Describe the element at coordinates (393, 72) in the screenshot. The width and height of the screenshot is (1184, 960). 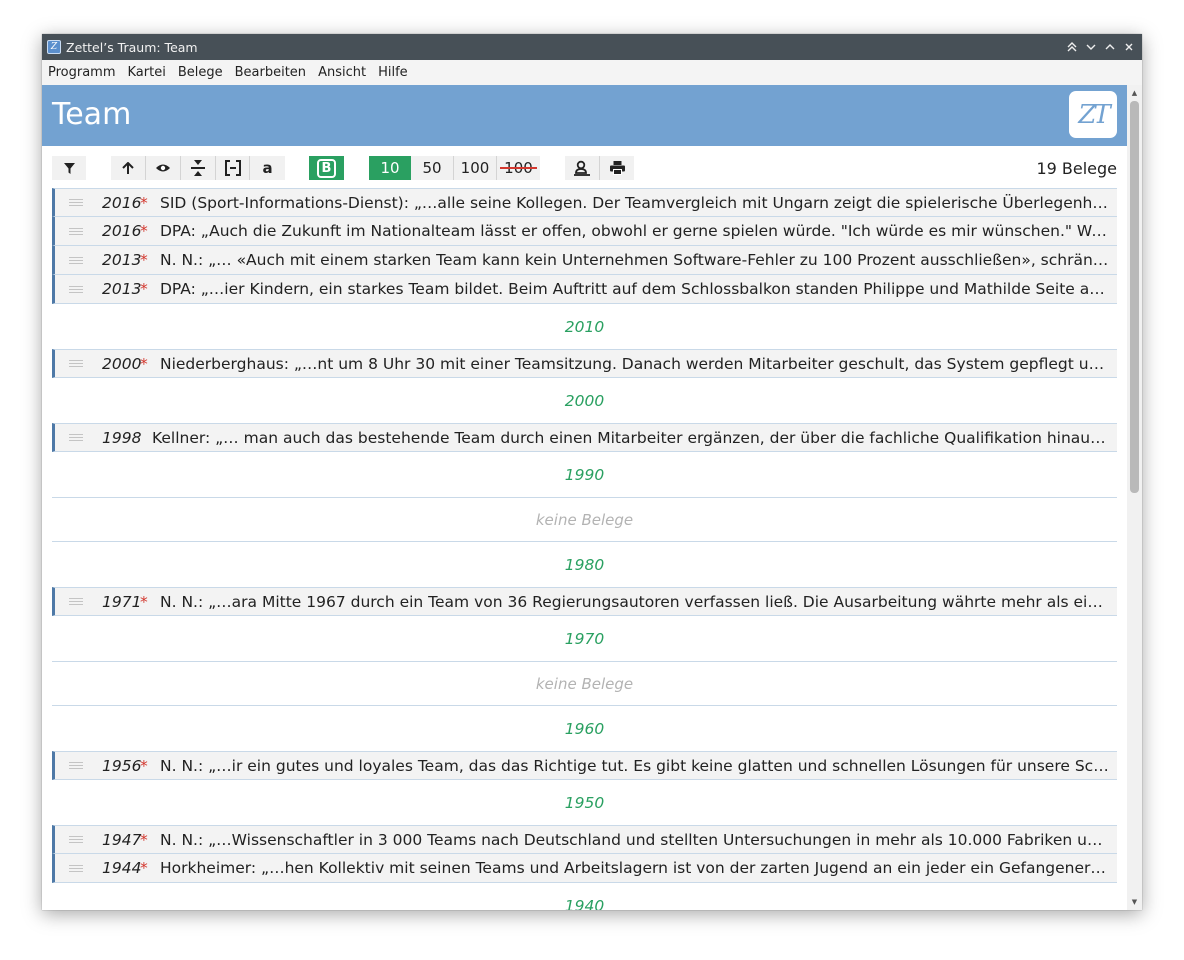
I see `menu-hilfe: Hilfe` at that location.